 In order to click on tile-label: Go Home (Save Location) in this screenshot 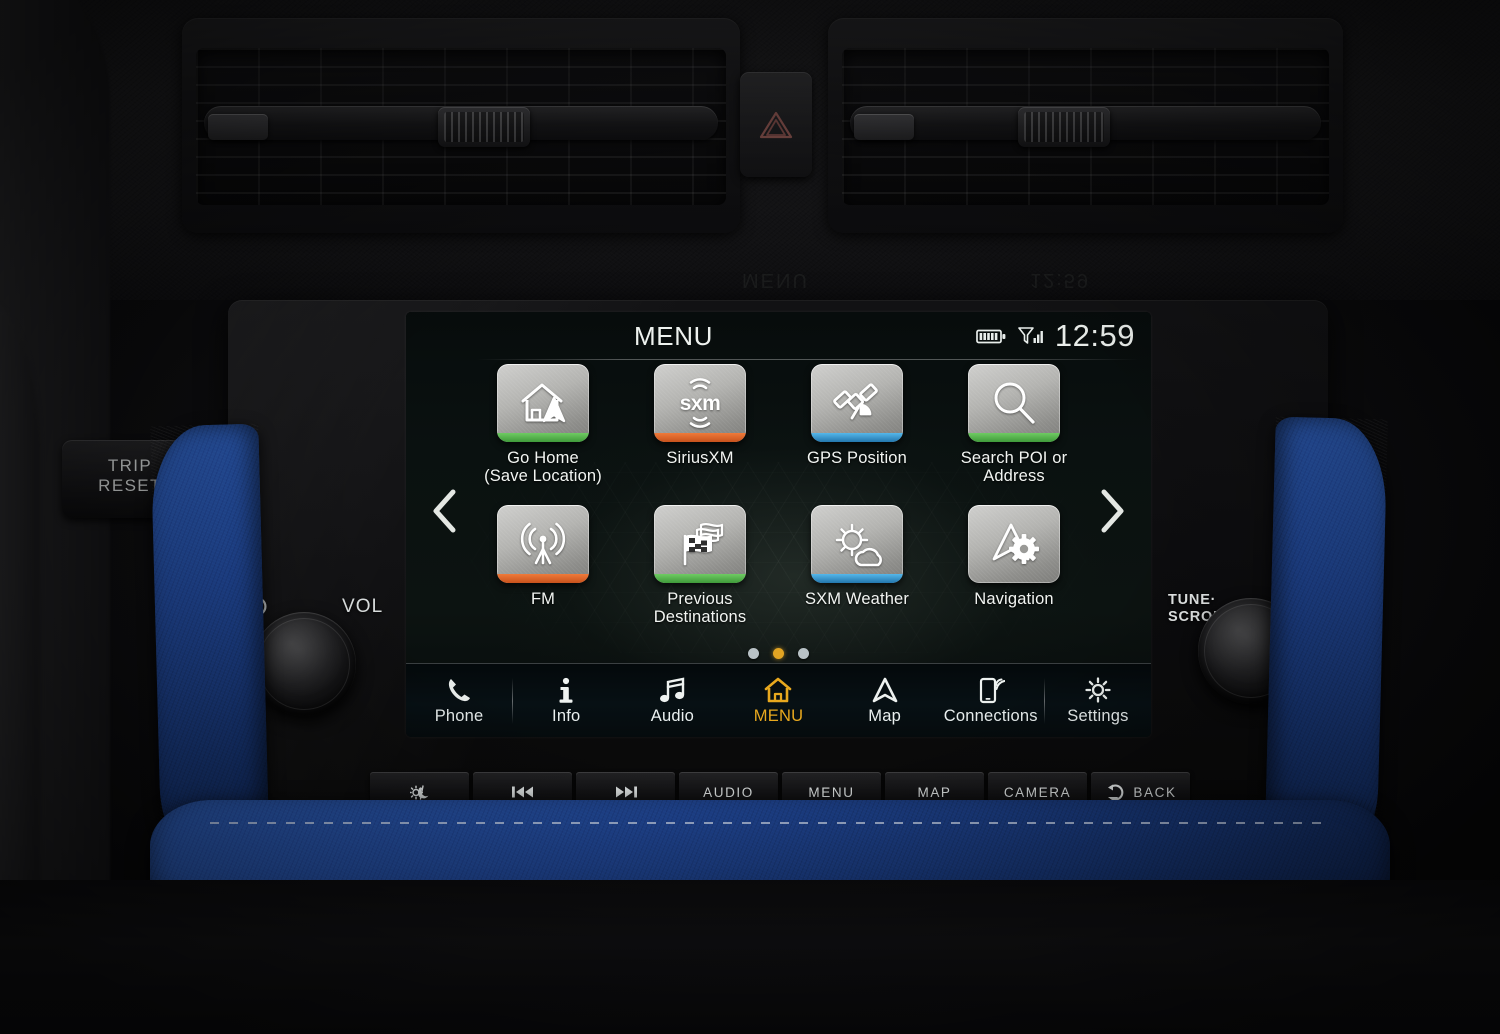, I will do `click(543, 467)`.